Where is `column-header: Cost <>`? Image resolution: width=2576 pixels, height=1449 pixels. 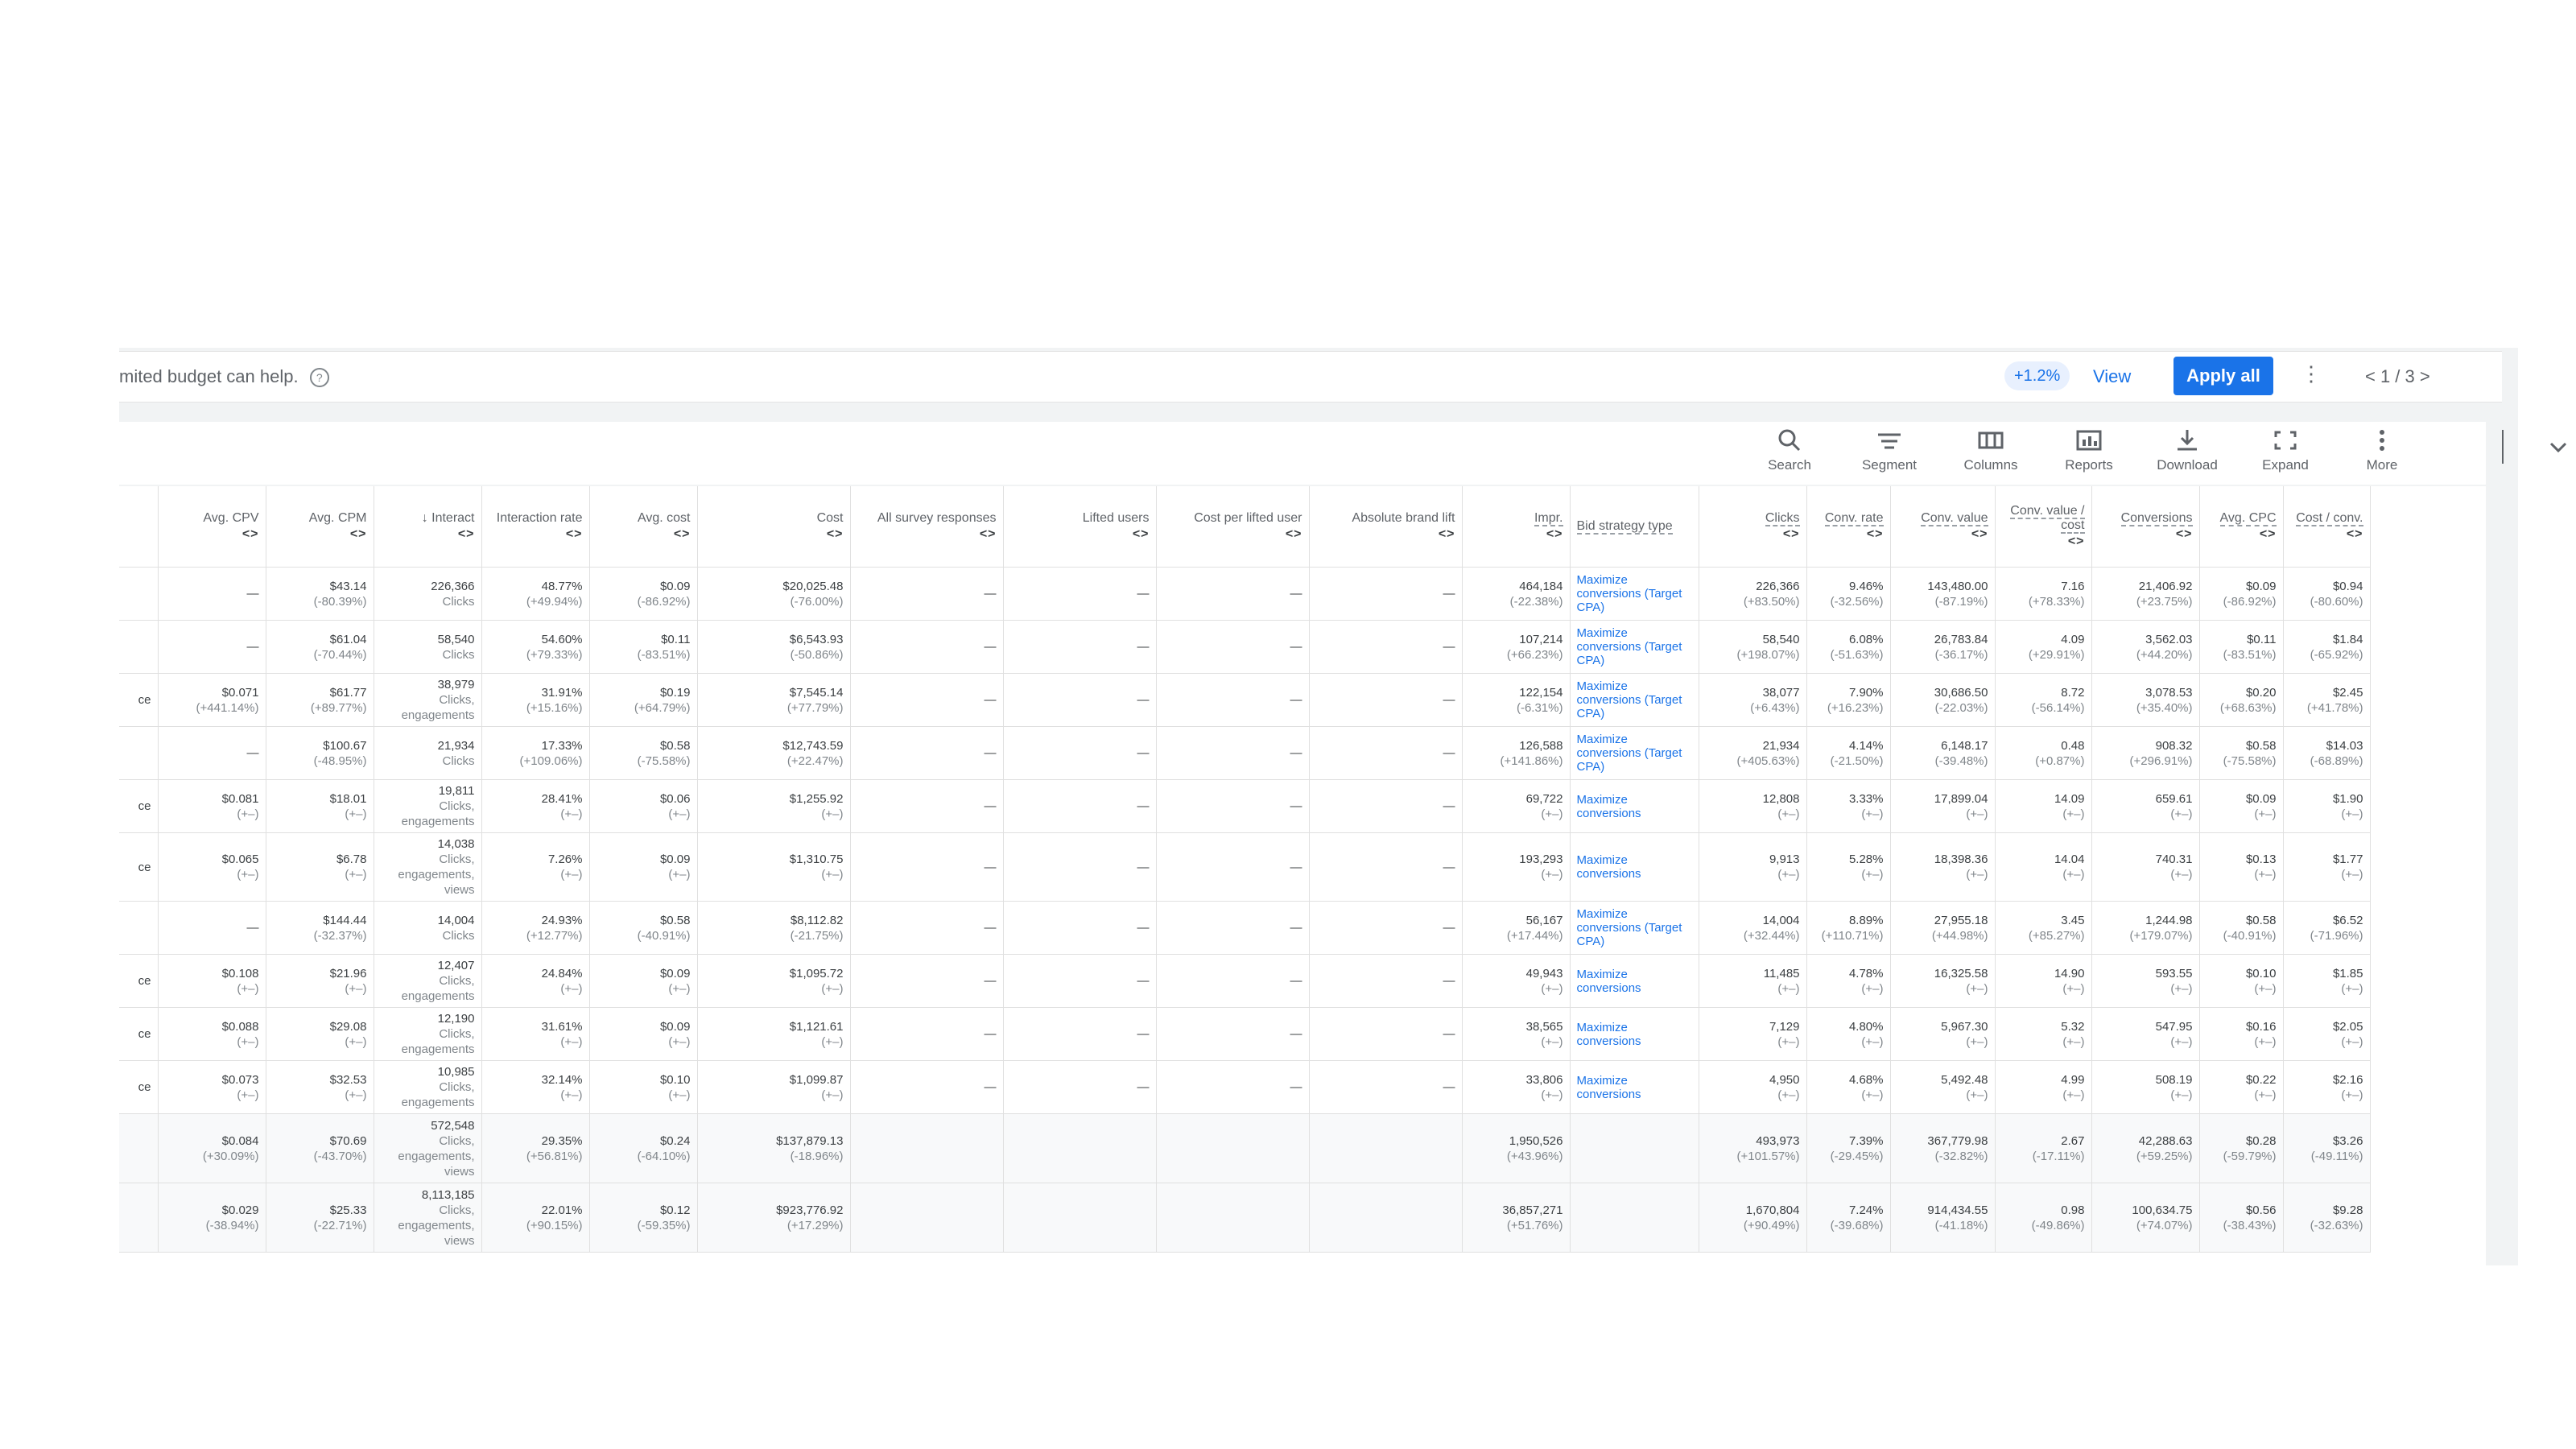 column-header: Cost <> is located at coordinates (774, 527).